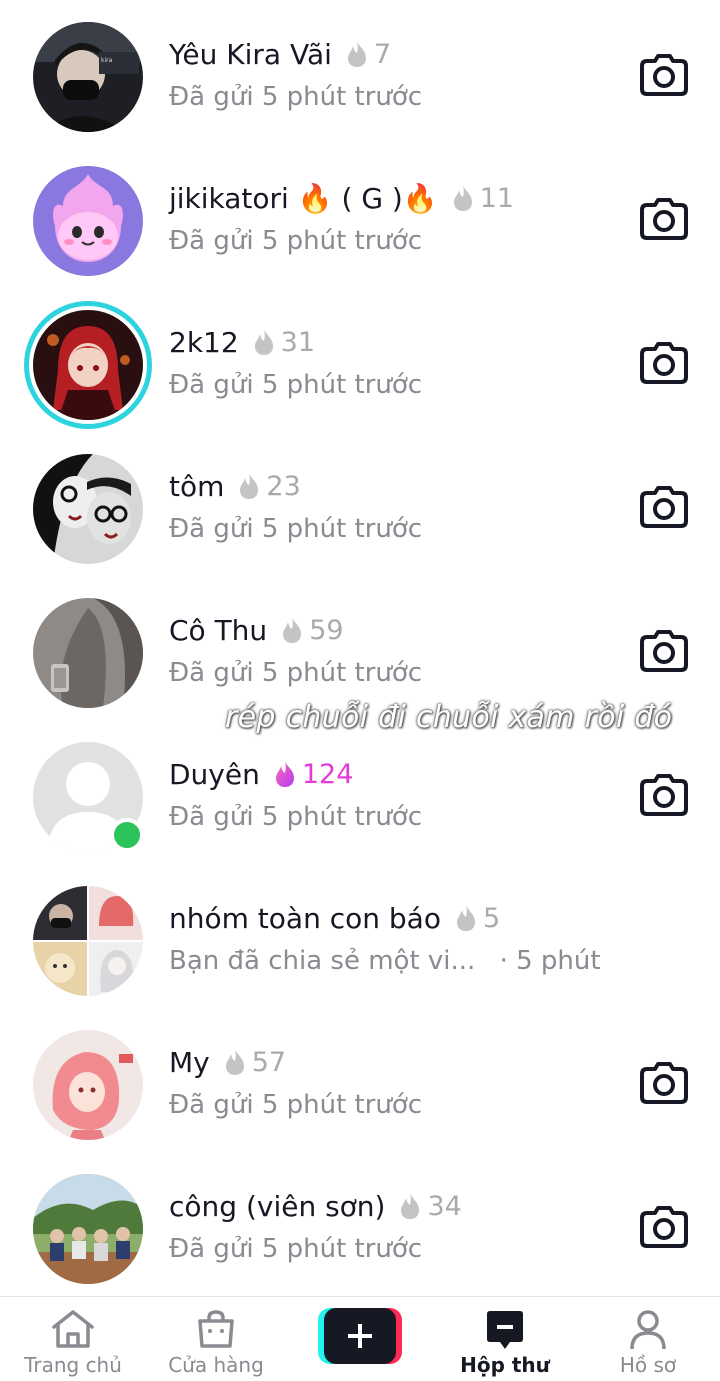 The height and width of the screenshot is (1381, 720). What do you see at coordinates (305, 918) in the screenshot?
I see `contact-name: nhóm toàn con báo` at bounding box center [305, 918].